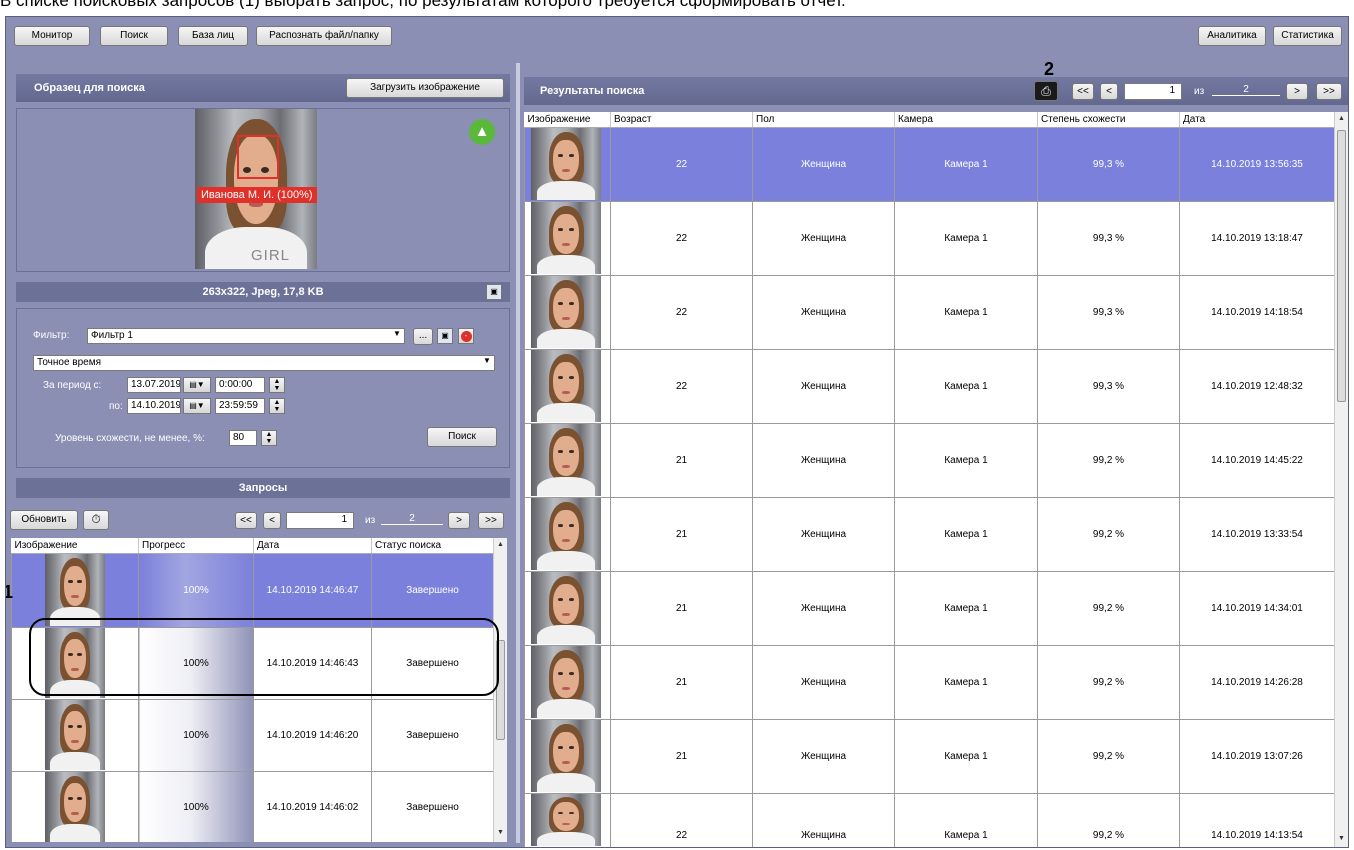 This screenshot has width=1354, height=850. Describe the element at coordinates (258, 157) in the screenshot. I see `face-detect-box` at that location.